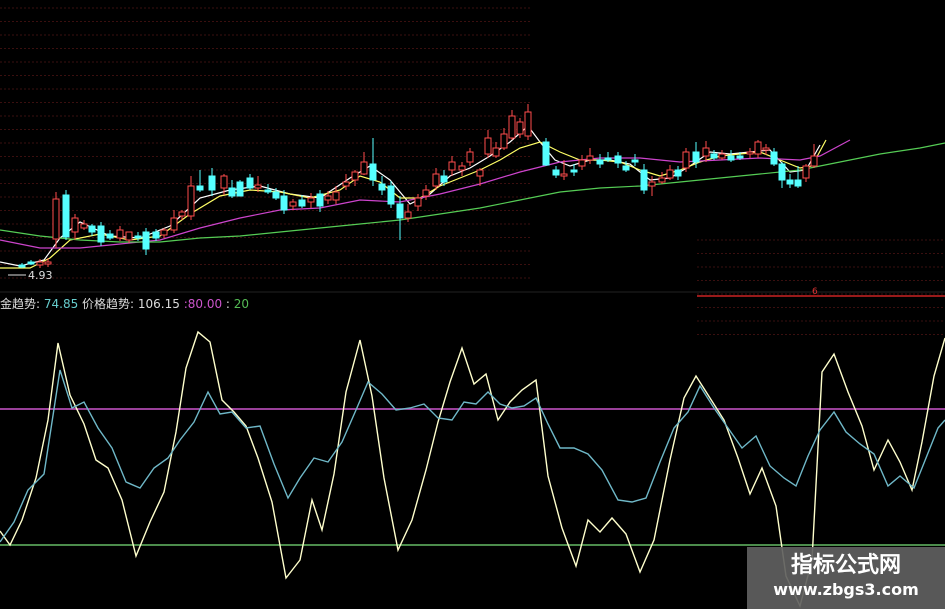 The height and width of the screenshot is (609, 945). I want to click on indicator-legend: 金趋势: 74.85 价格趋势: 106.15 :80.00 : 20, so click(124, 304).